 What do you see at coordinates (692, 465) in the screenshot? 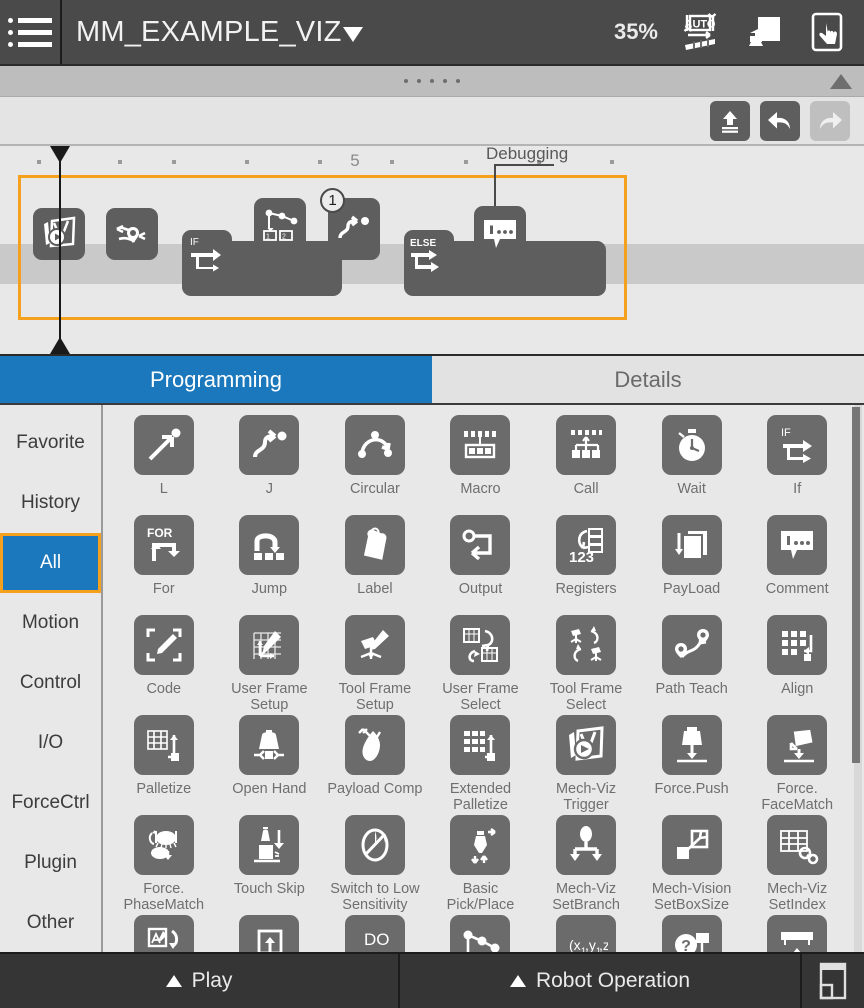
I see `palette-item-wait: Wait` at bounding box center [692, 465].